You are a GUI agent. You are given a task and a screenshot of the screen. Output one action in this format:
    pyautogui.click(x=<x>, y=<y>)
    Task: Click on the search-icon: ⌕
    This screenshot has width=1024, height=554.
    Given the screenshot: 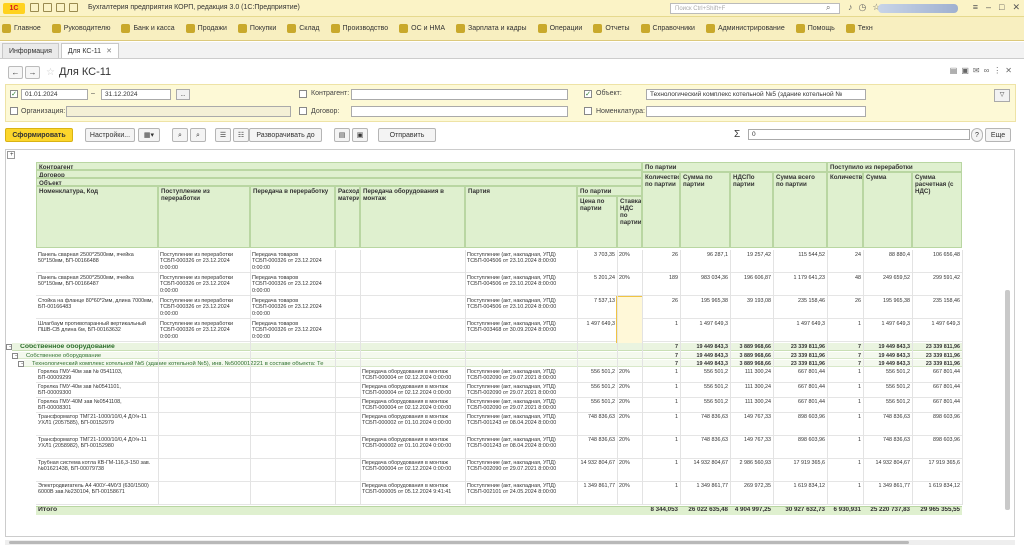 What is the action you would take?
    pyautogui.click(x=828, y=8)
    